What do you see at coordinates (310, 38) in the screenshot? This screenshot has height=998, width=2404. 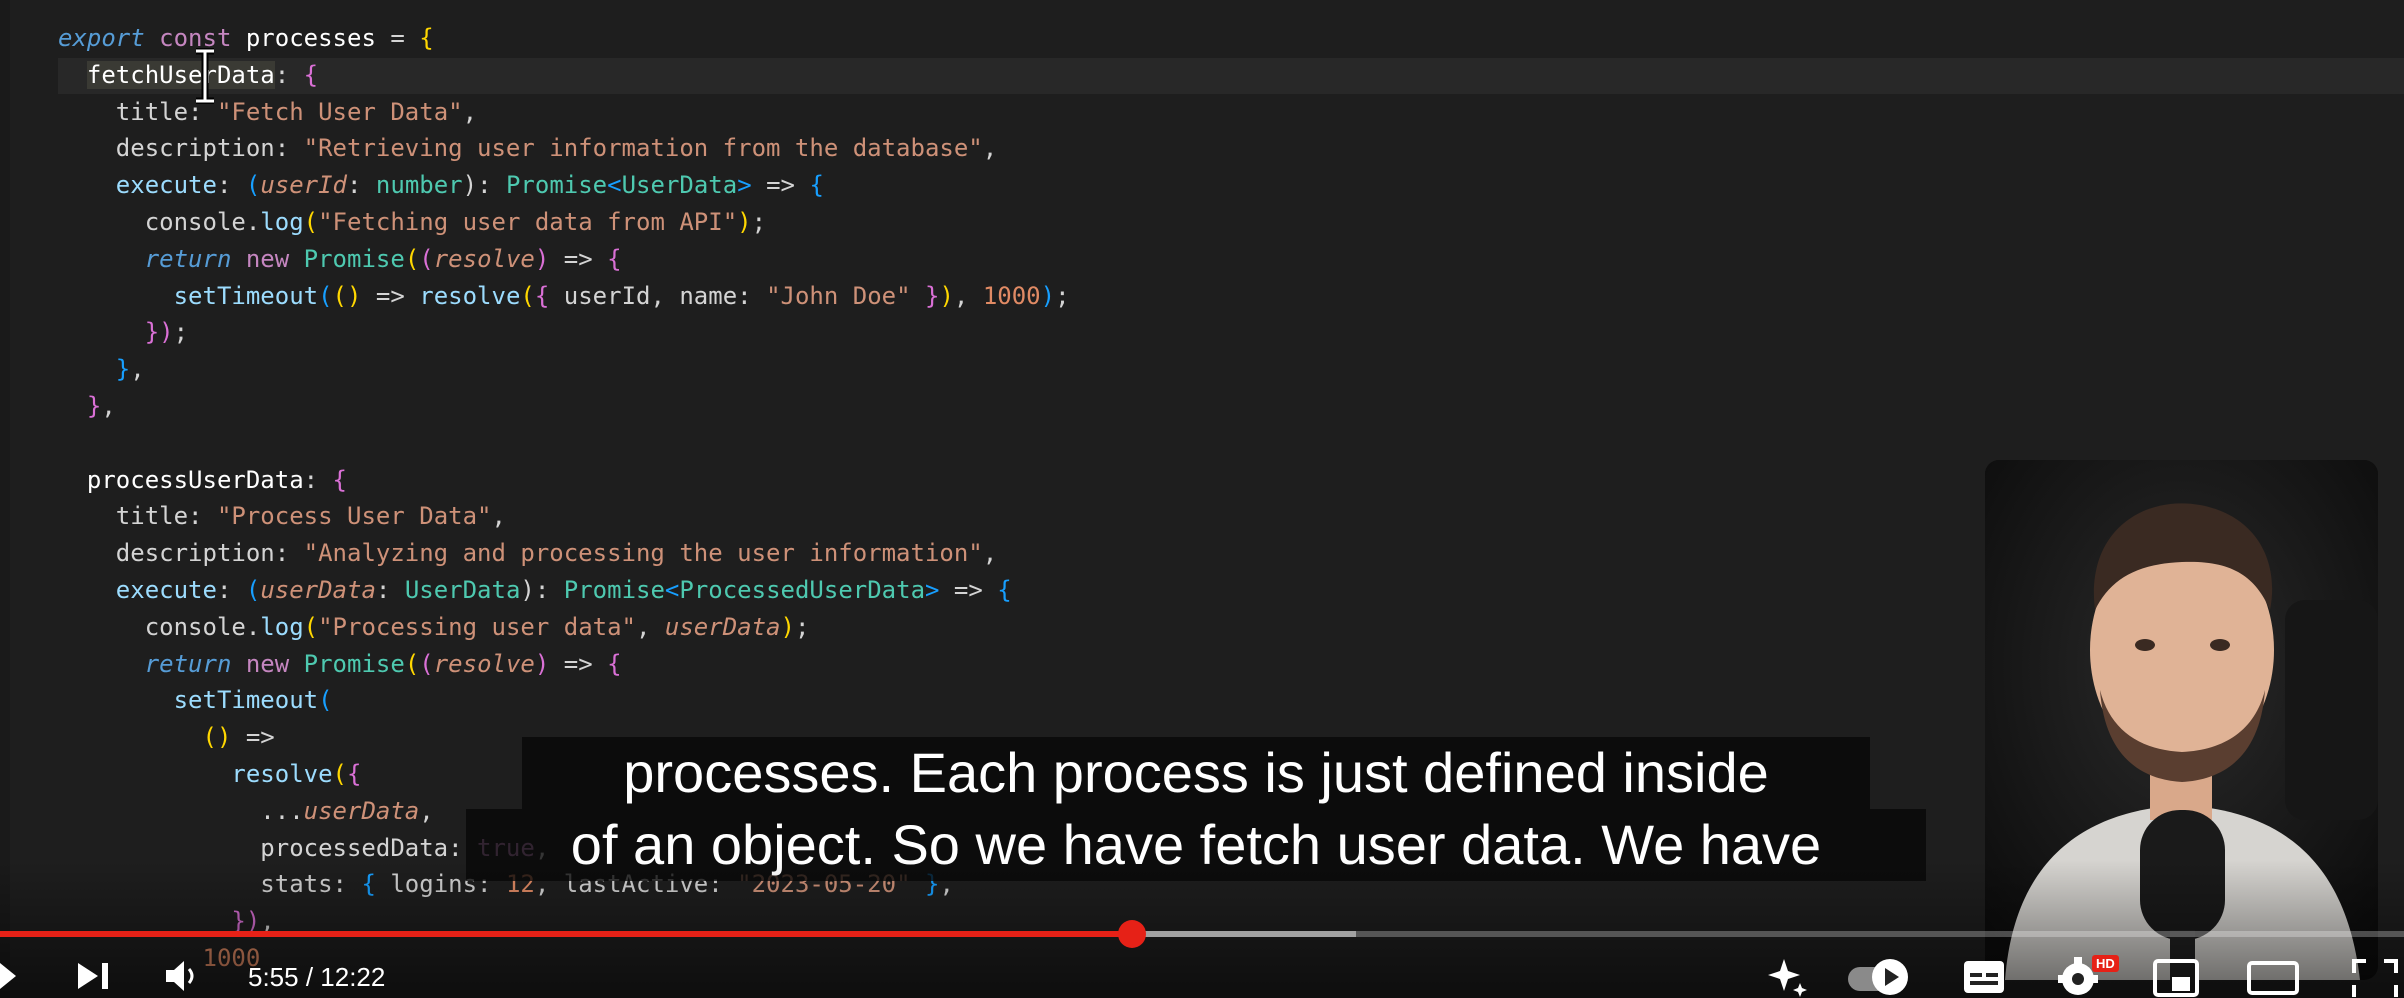 I see `code-token: processes` at bounding box center [310, 38].